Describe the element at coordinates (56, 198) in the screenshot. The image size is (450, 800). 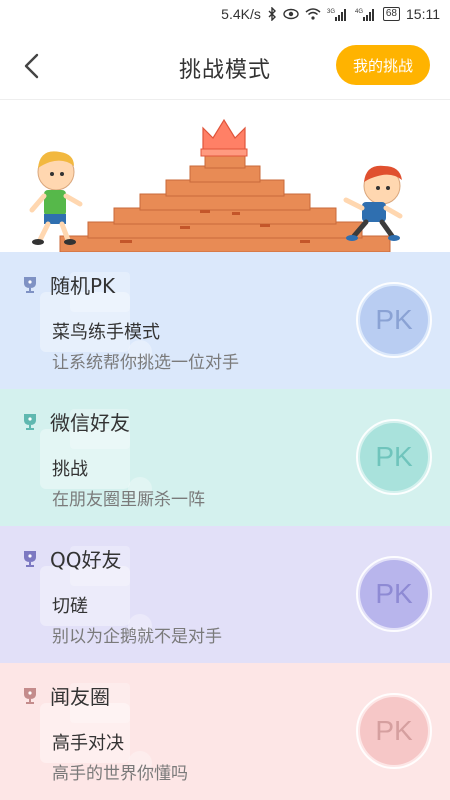
I see `left-kid-illustration` at that location.